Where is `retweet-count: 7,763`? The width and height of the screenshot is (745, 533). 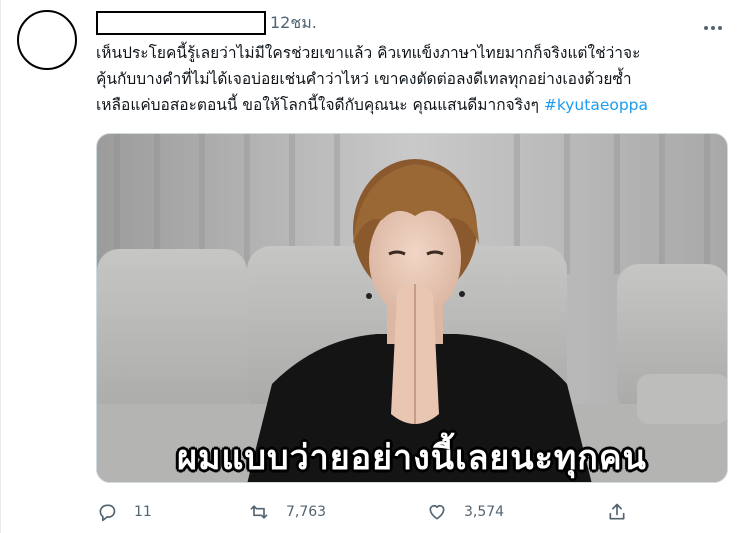
retweet-count: 7,763 is located at coordinates (306, 512).